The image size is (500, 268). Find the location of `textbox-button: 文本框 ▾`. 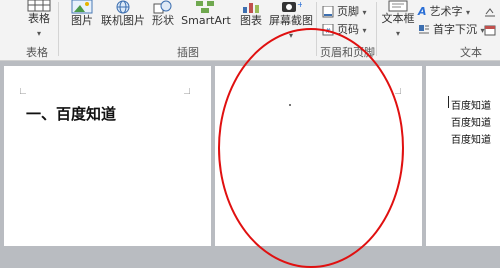

textbox-button: 文本框 ▾ is located at coordinates (398, 19).